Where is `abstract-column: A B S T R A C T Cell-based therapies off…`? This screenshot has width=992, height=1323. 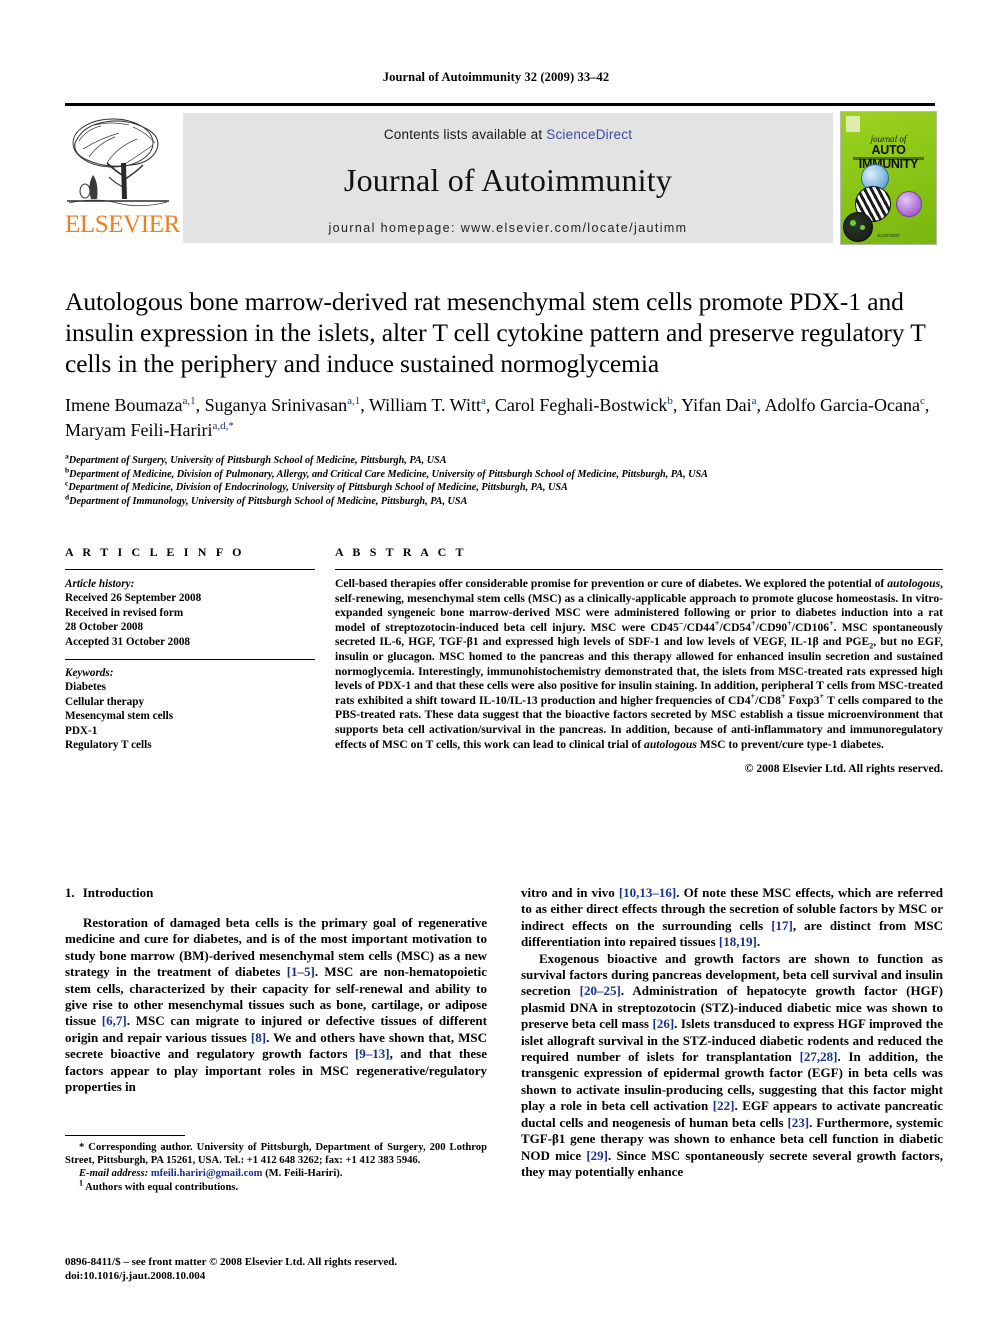
abstract-column: A B S T R A C T Cell-based therapies off… is located at coordinates (639, 660).